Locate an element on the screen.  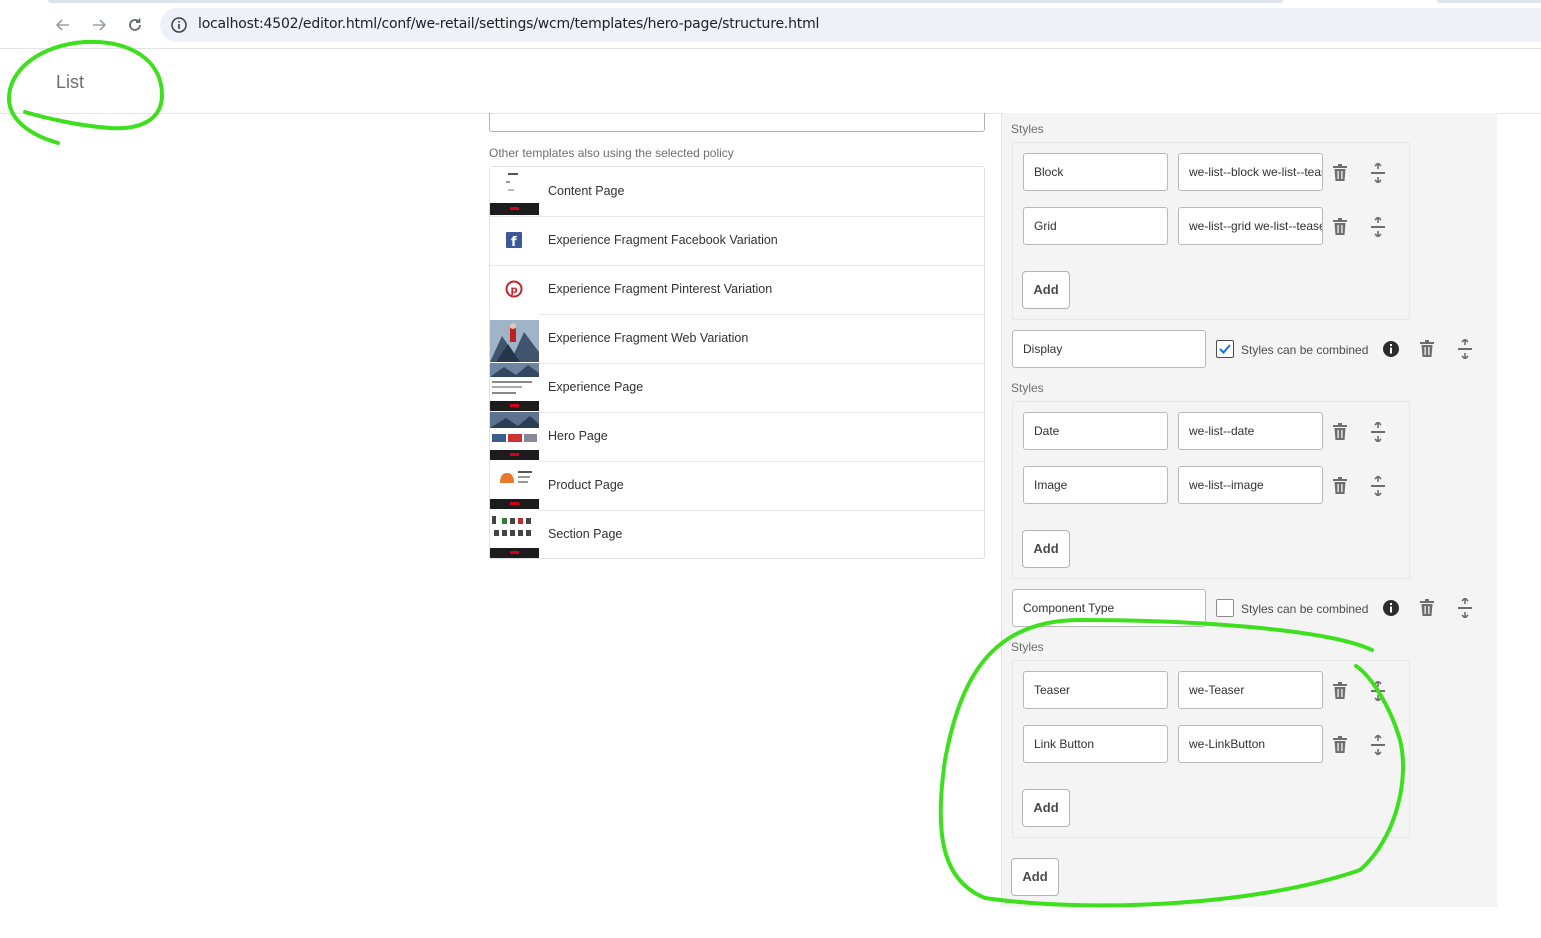
template-name: Experience Fragment Web Variation is located at coordinates (648, 338).